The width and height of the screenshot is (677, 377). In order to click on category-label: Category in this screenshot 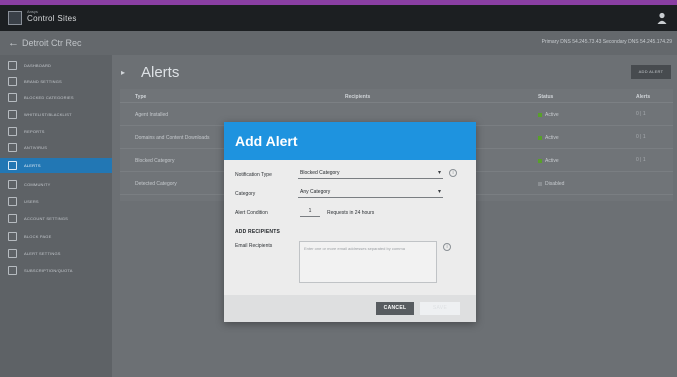, I will do `click(245, 194)`.